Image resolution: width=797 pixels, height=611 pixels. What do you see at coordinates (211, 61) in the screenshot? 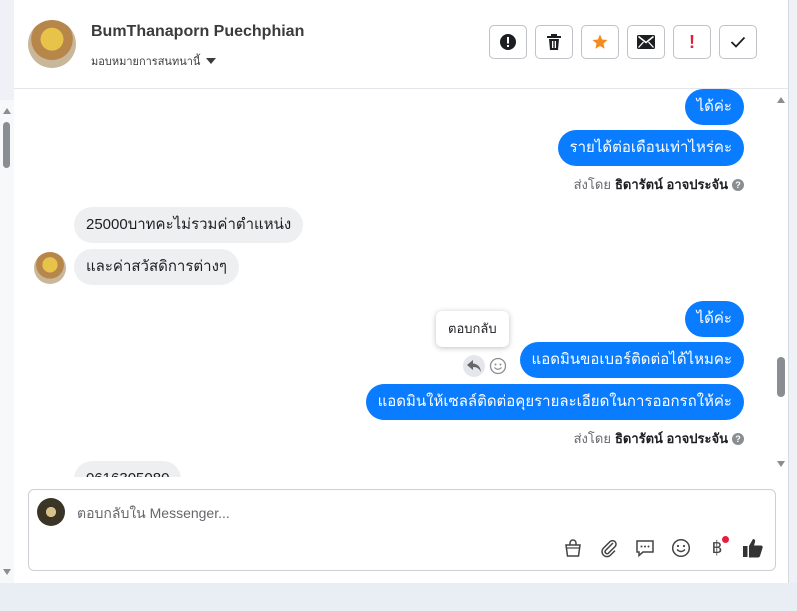
I see `chevron-down-icon` at bounding box center [211, 61].